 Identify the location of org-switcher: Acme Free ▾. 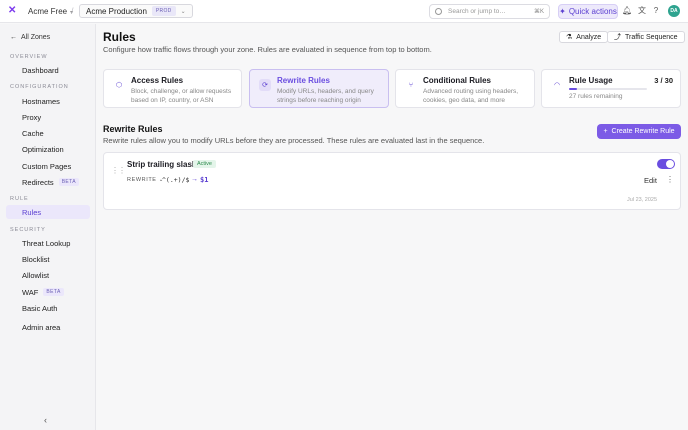
(50, 11).